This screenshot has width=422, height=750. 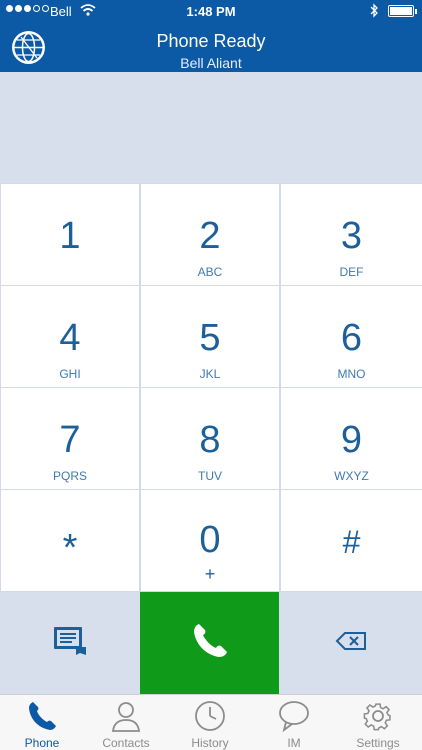 What do you see at coordinates (210, 374) in the screenshot?
I see `key-letters: JKL` at bounding box center [210, 374].